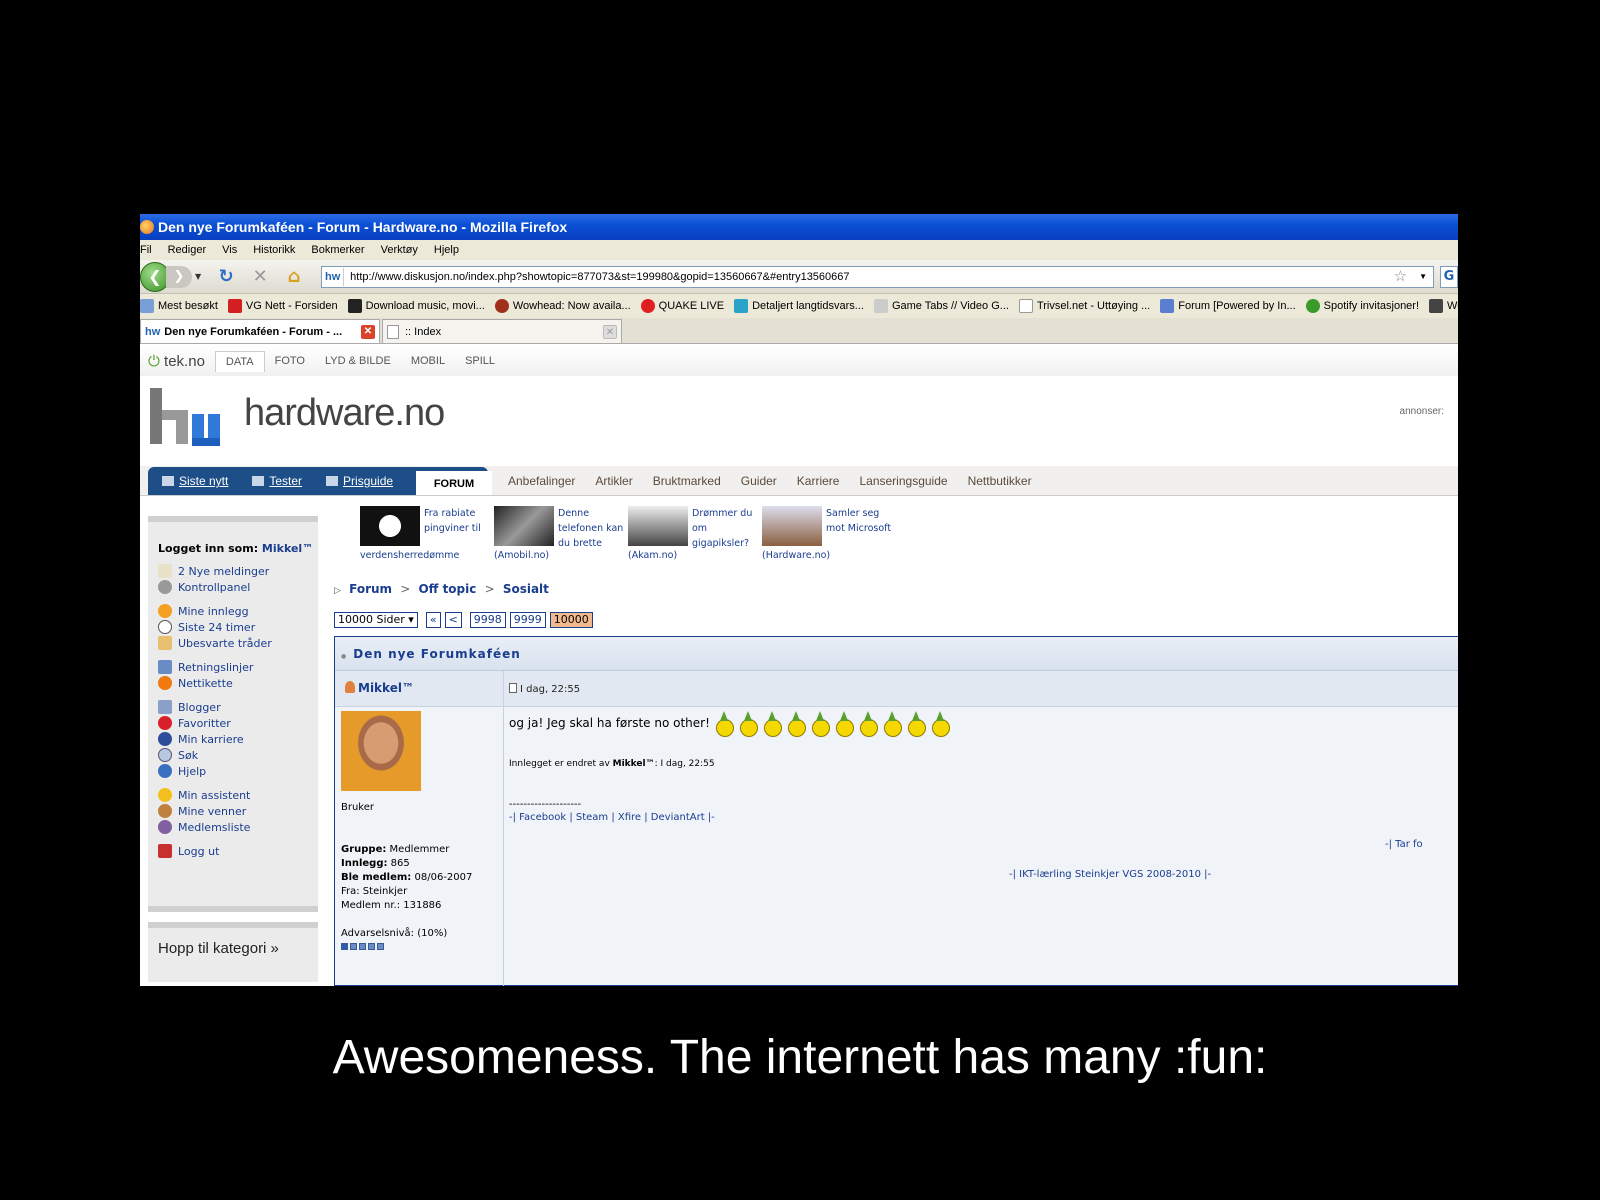 The width and height of the screenshot is (1600, 1200). Describe the element at coordinates (682, 306) in the screenshot. I see `bookmark-item: QUAKE LIVE` at that location.